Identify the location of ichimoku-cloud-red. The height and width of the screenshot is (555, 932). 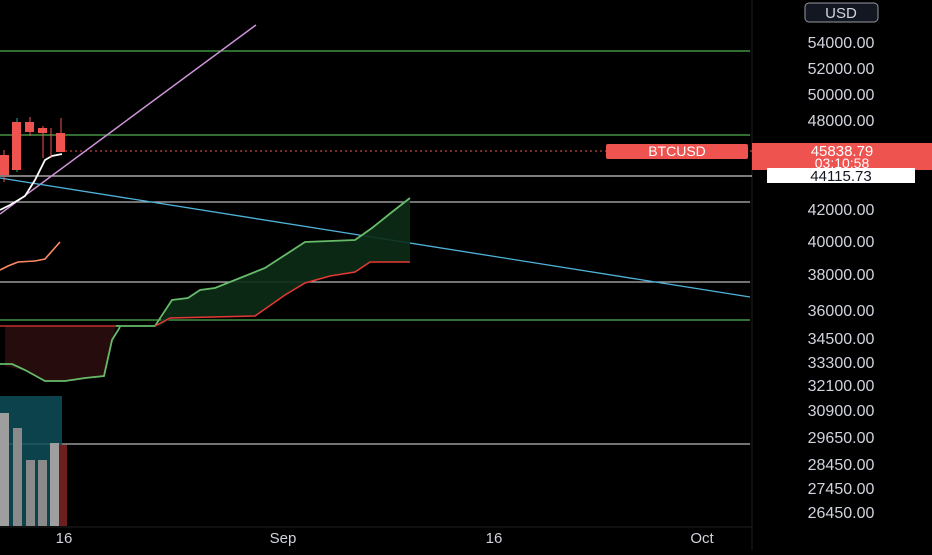
(60, 353).